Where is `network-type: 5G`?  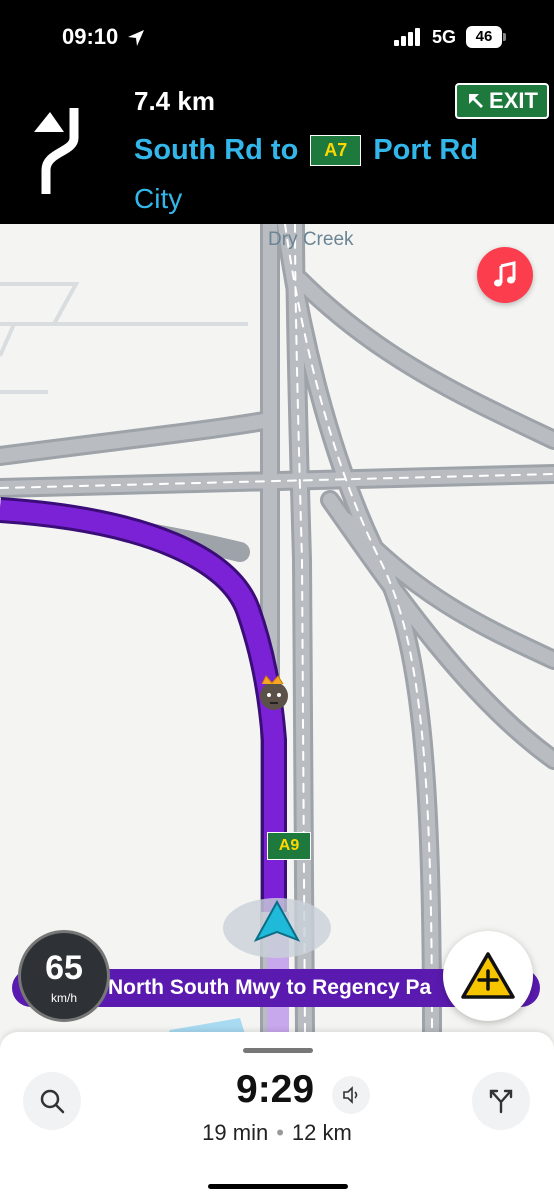
network-type: 5G is located at coordinates (444, 37).